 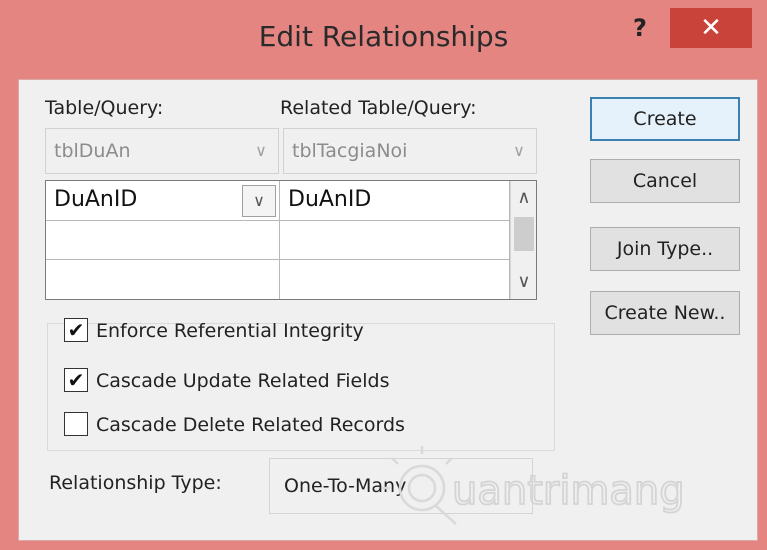 I want to click on table-field-value: DuAnID, so click(x=96, y=199).